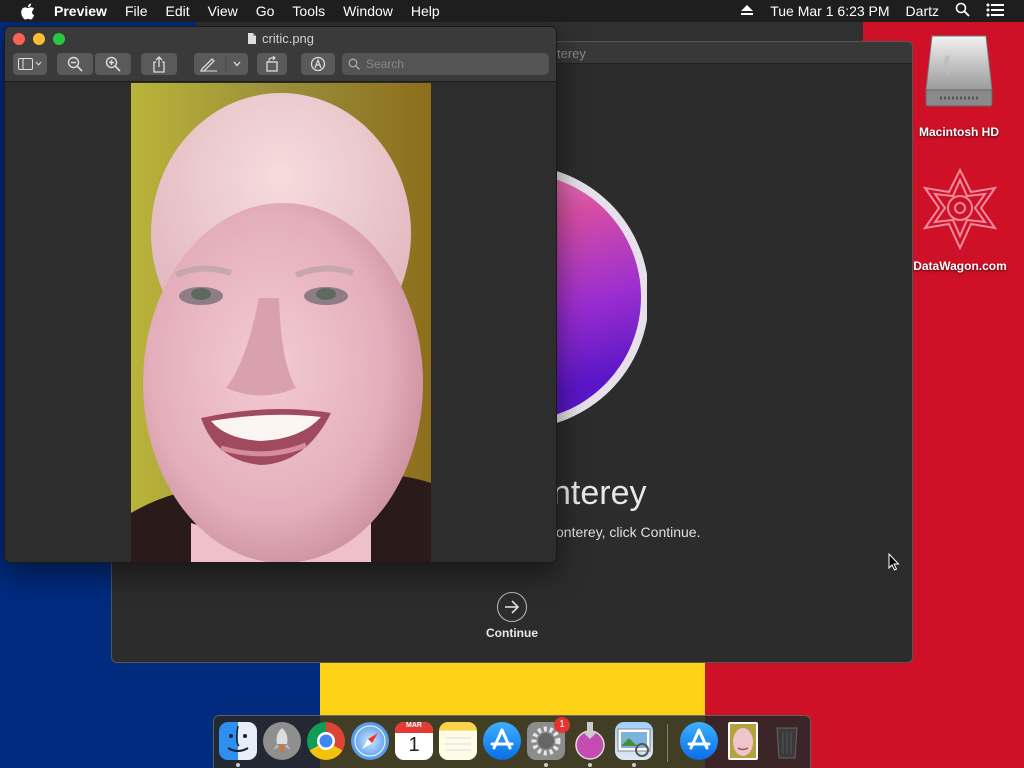 Image resolution: width=1024 pixels, height=768 pixels. Describe the element at coordinates (667, 743) in the screenshot. I see `dock-separator` at that location.